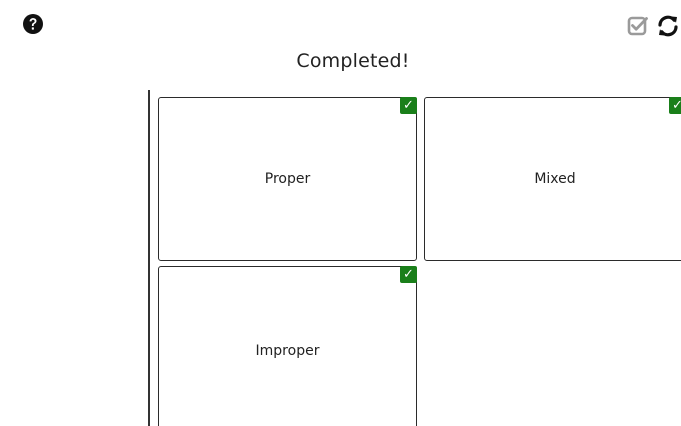 The height and width of the screenshot is (426, 681). I want to click on answer-card-mixed: Mixed ✓, so click(552, 179).